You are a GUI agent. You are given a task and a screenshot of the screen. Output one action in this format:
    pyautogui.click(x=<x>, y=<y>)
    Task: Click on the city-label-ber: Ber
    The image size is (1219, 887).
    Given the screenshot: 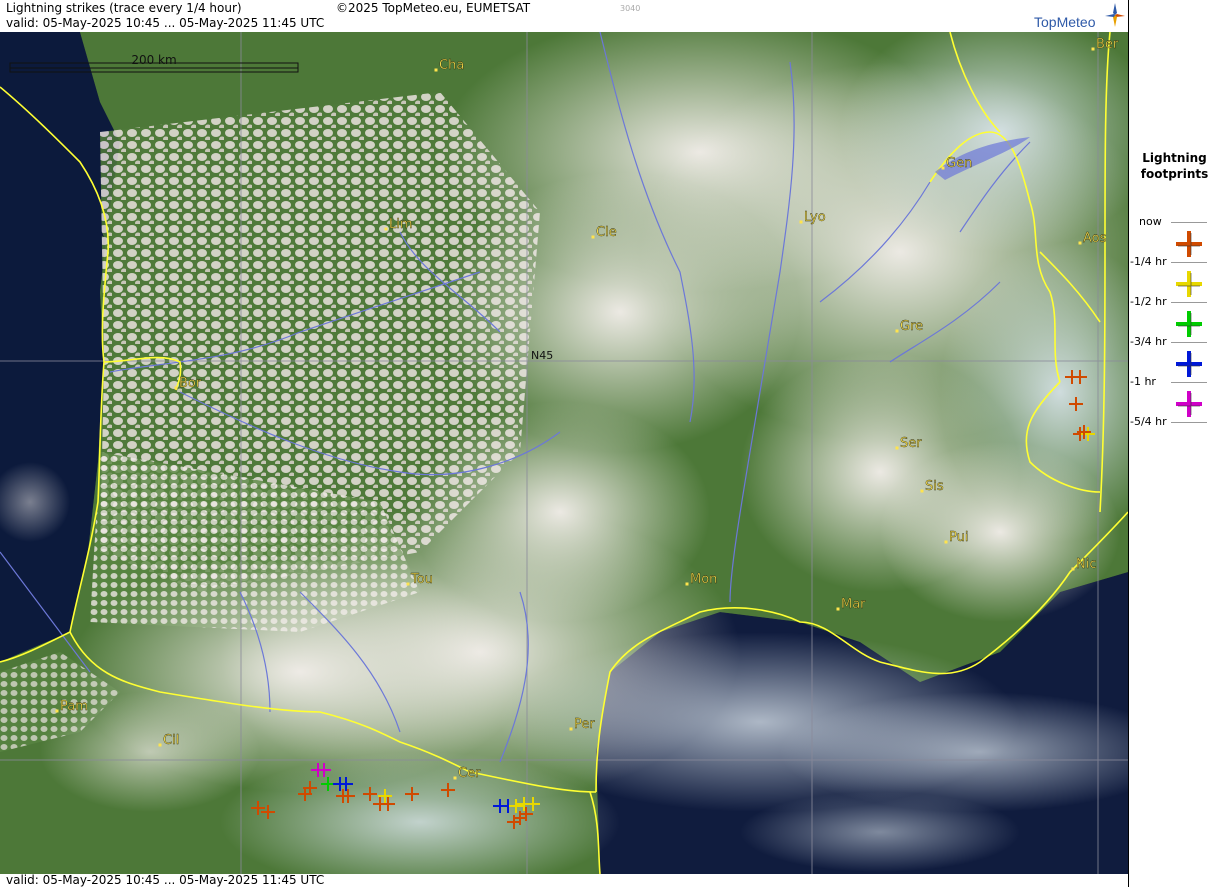 What is the action you would take?
    pyautogui.click(x=1107, y=44)
    